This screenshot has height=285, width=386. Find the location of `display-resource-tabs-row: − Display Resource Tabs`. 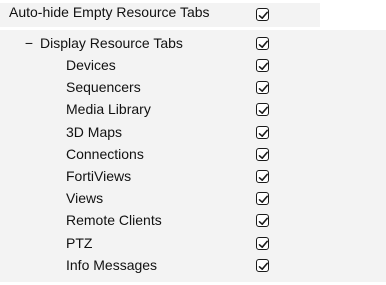

display-resource-tabs-row: − Display Resource Tabs is located at coordinates (193, 43).